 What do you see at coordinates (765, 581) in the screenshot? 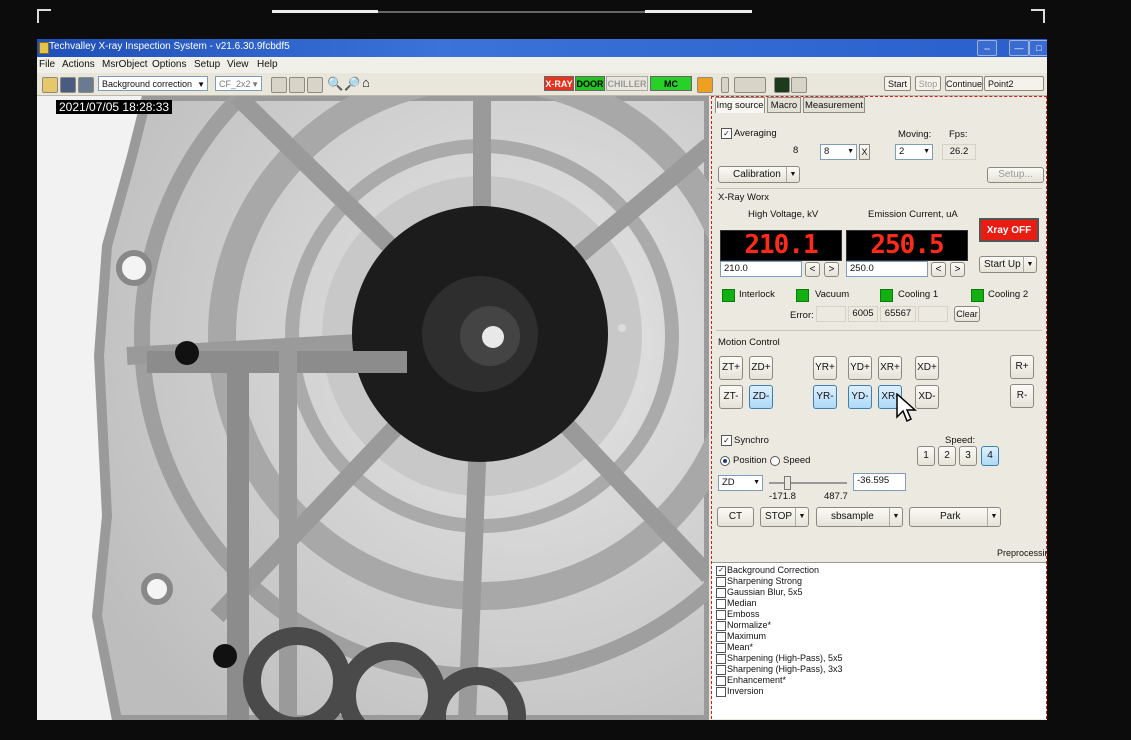
I see `list-item-label: Sharpening Strong` at bounding box center [765, 581].